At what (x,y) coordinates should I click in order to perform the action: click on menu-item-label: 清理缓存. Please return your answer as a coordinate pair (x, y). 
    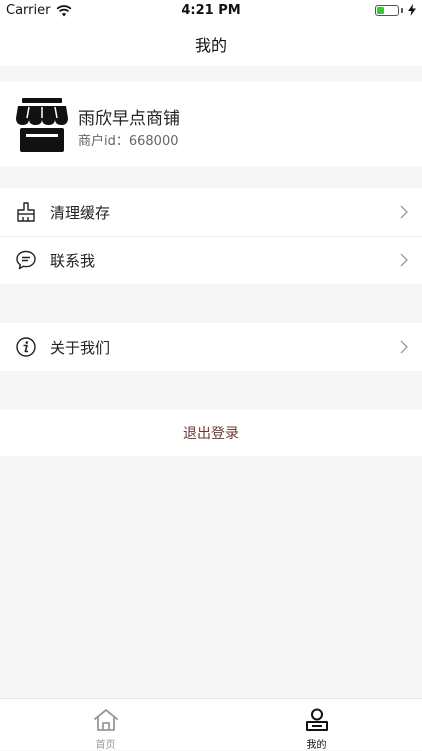
    Looking at the image, I should click on (80, 213).